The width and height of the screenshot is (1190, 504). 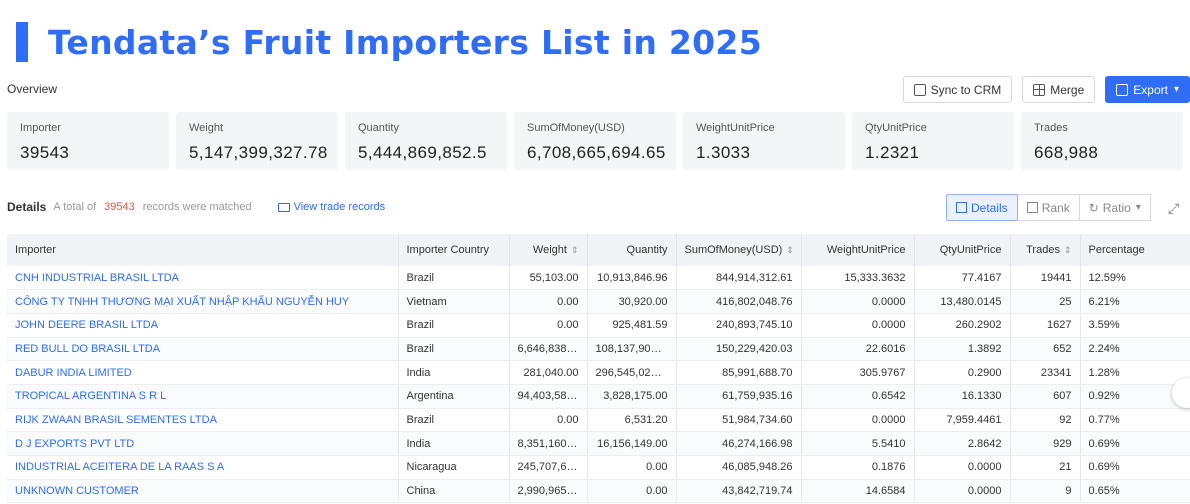 I want to click on importer-link: TROPICAL ARGENTINA S R L, so click(x=203, y=396).